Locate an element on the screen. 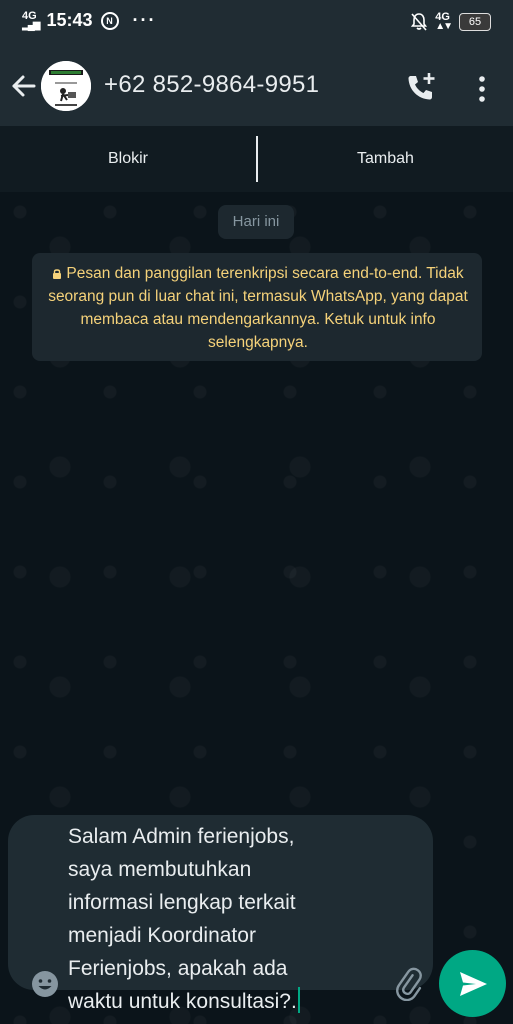  cellular-signal-icon-2: 4G ▲▼ is located at coordinates (444, 21).